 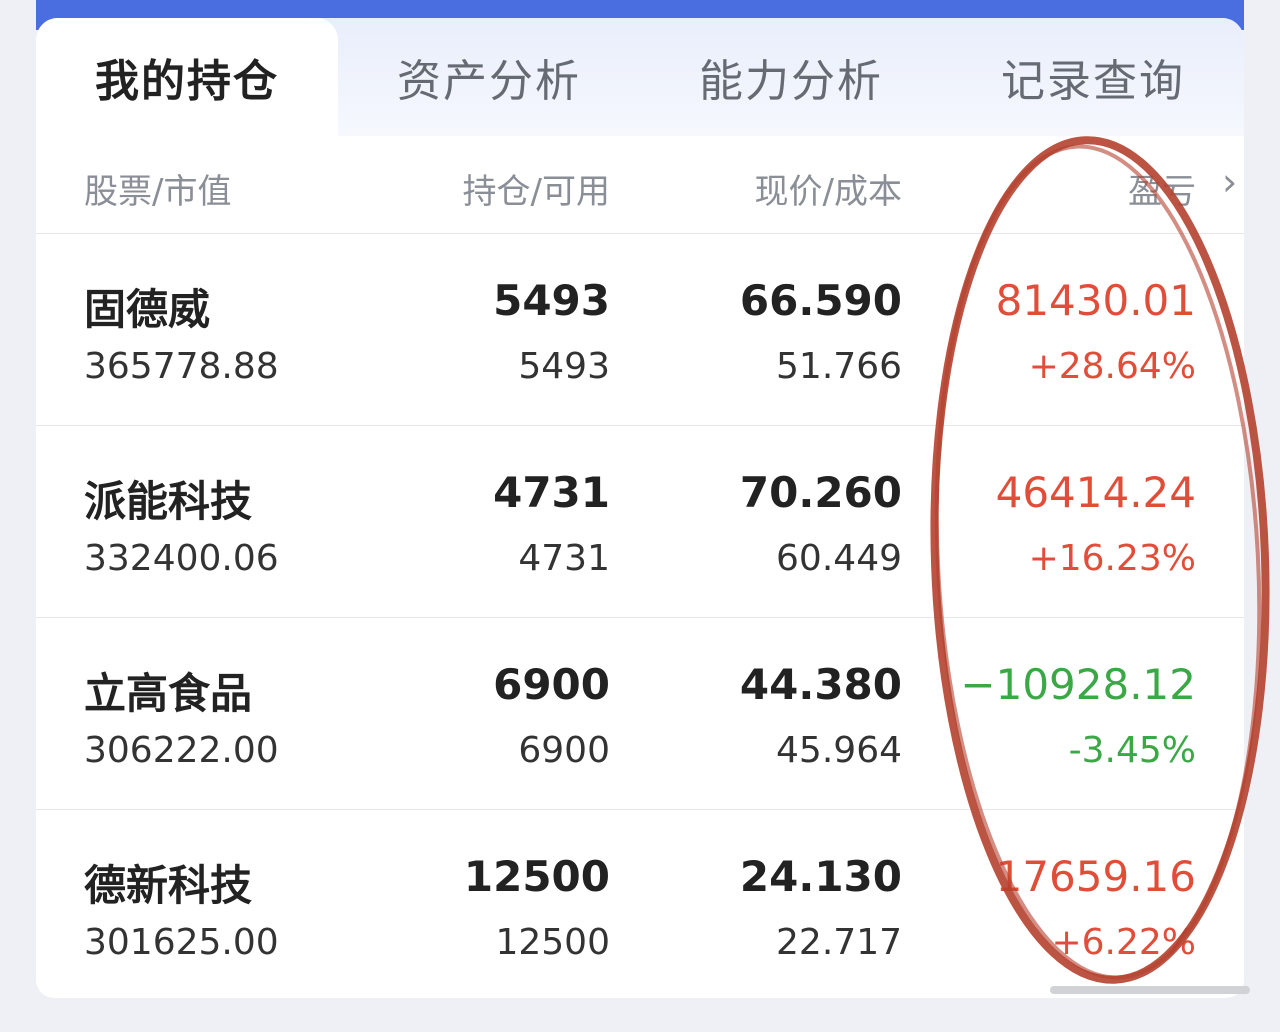 What do you see at coordinates (181, 366) in the screenshot?
I see `market-value: 365778.88` at bounding box center [181, 366].